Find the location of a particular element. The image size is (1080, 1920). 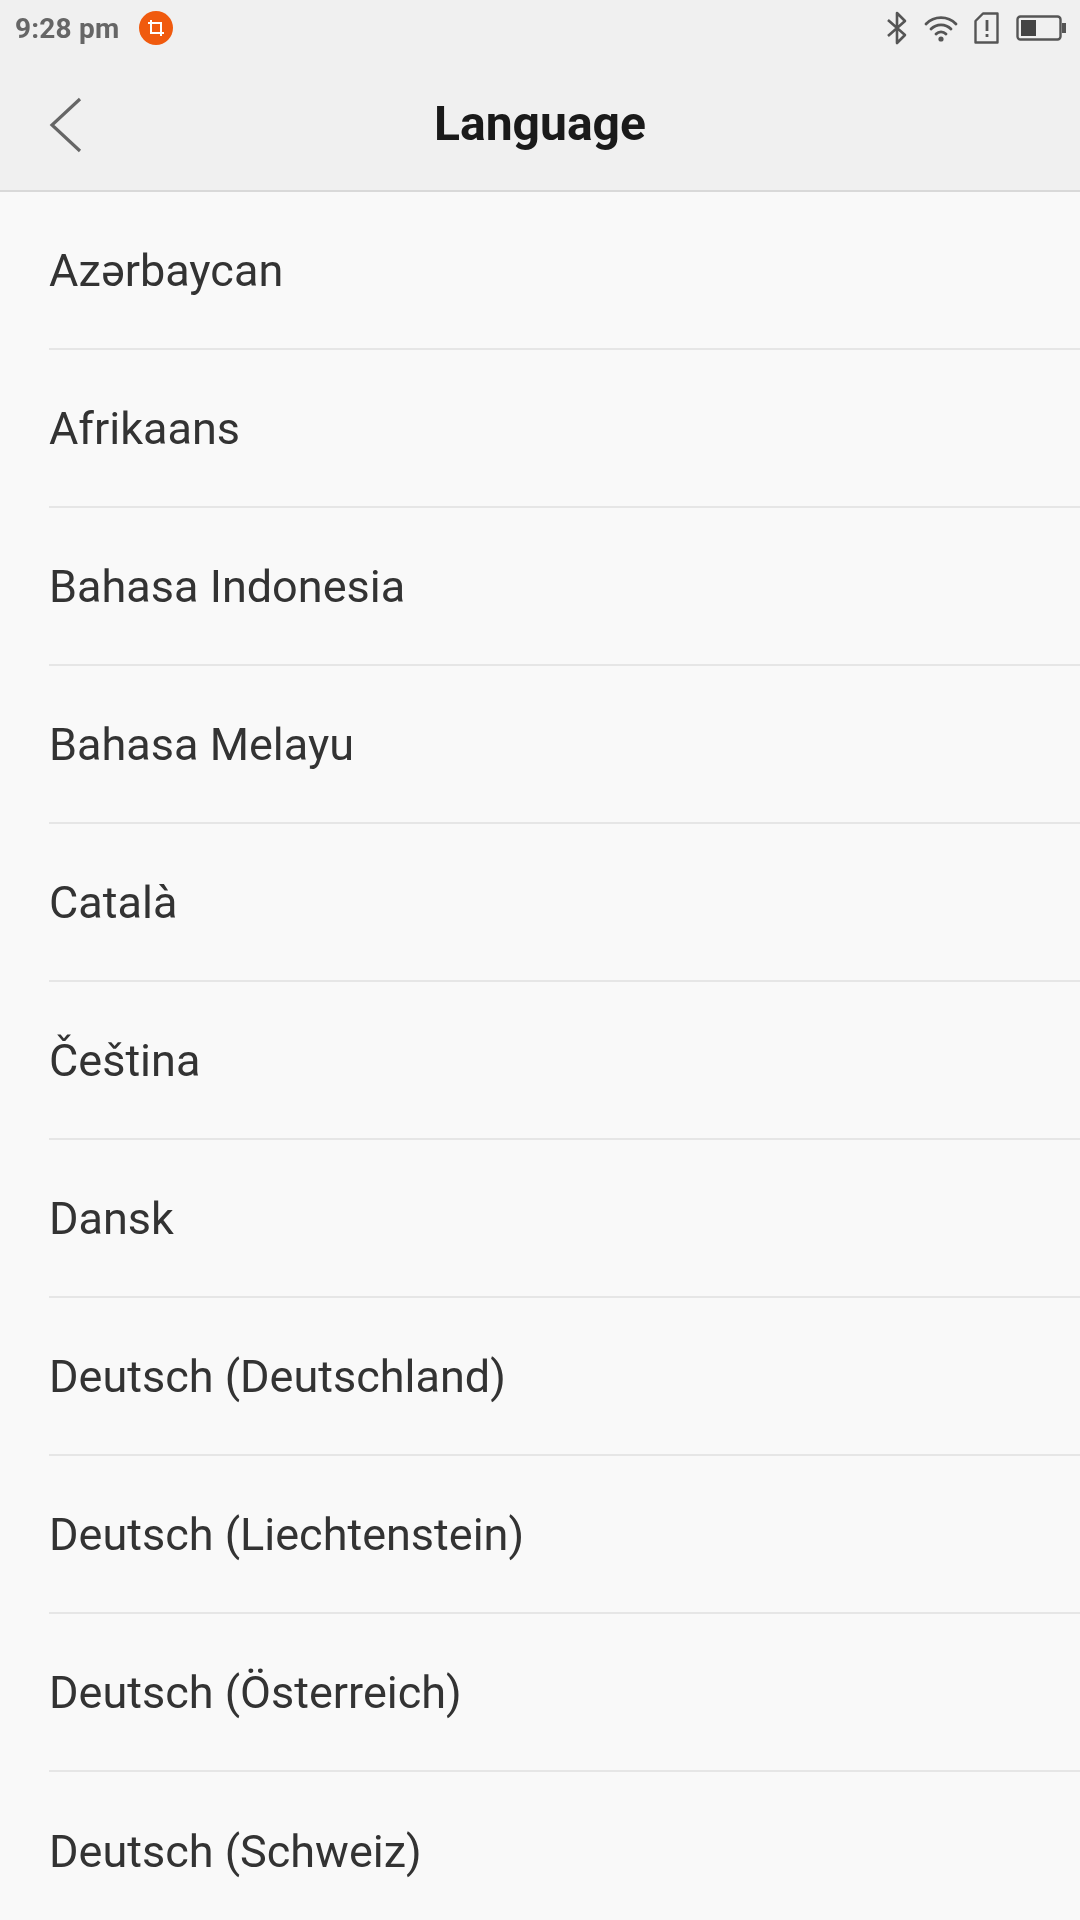

language-option: Català is located at coordinates (113, 902).